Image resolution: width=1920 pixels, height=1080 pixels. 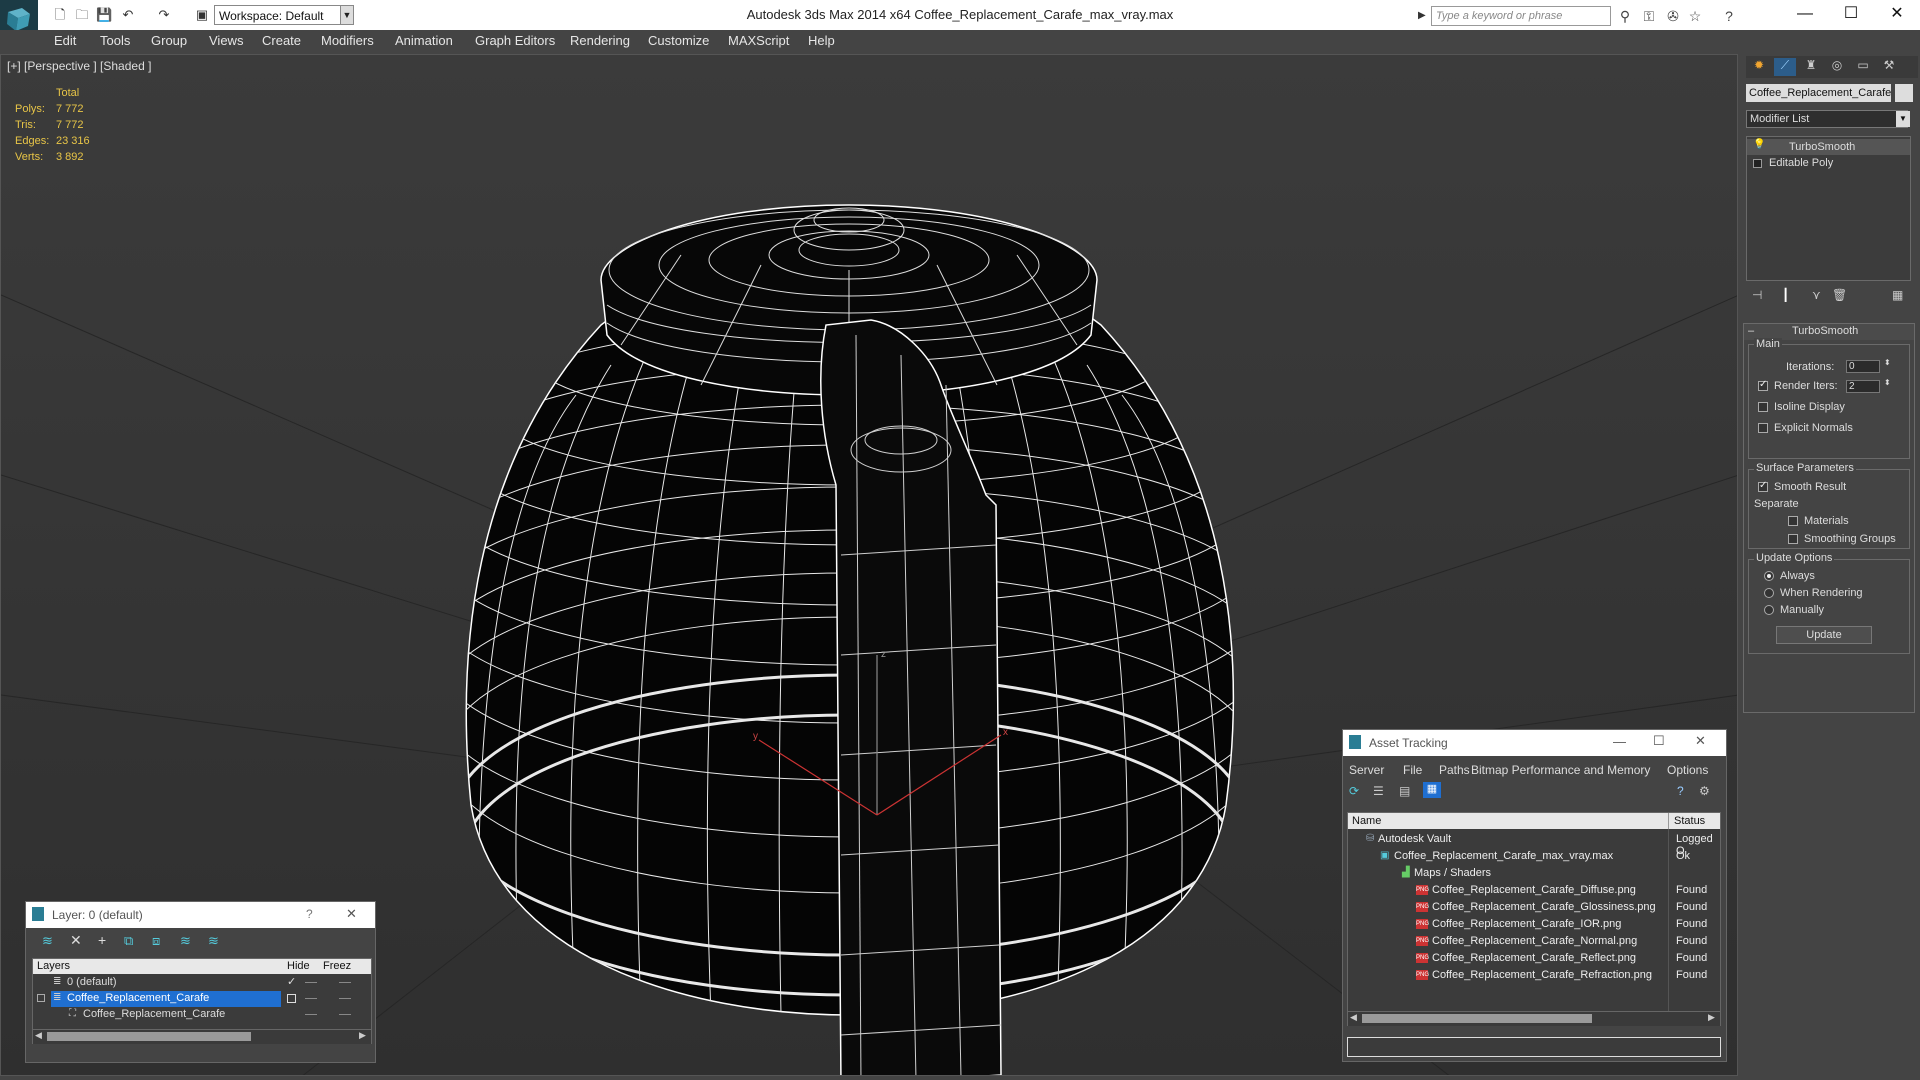 I want to click on asset-path-field, so click(x=1534, y=1047).